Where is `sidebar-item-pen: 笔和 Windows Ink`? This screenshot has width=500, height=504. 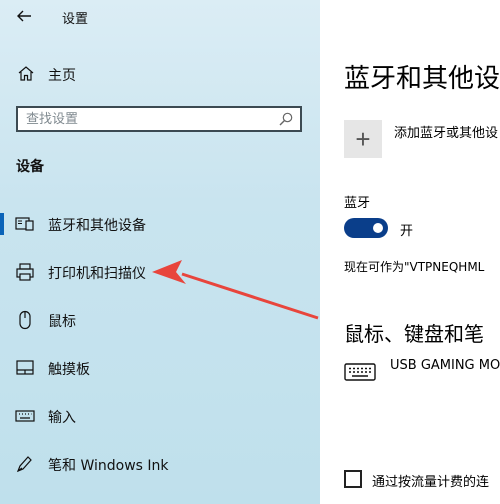
sidebar-item-pen: 笔和 Windows Ink is located at coordinates (160, 464).